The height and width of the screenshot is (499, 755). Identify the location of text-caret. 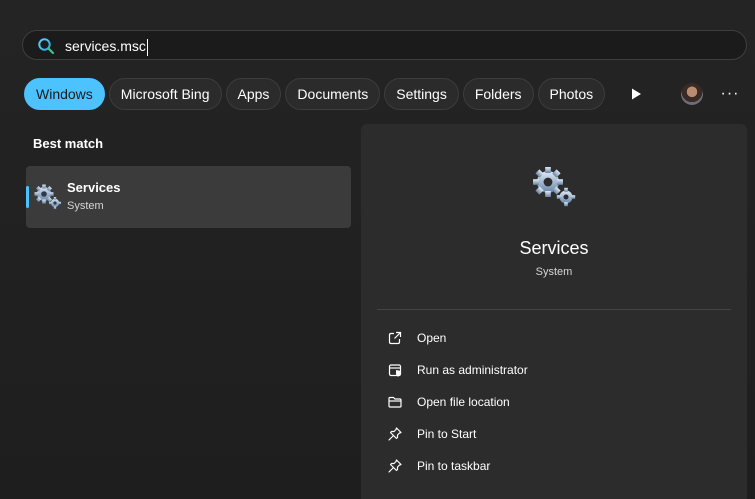
(147, 47).